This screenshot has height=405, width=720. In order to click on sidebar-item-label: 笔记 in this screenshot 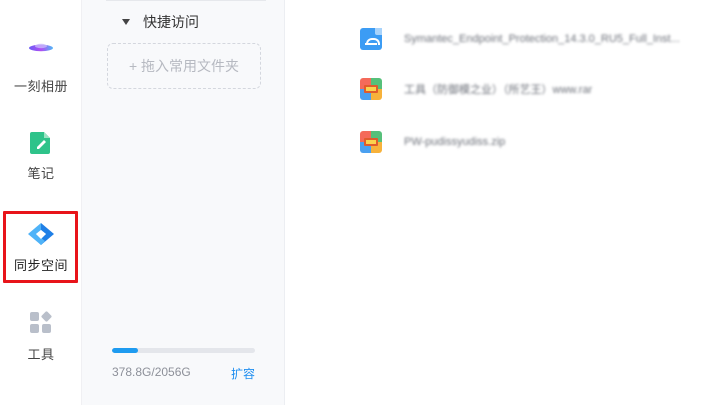, I will do `click(41, 173)`.